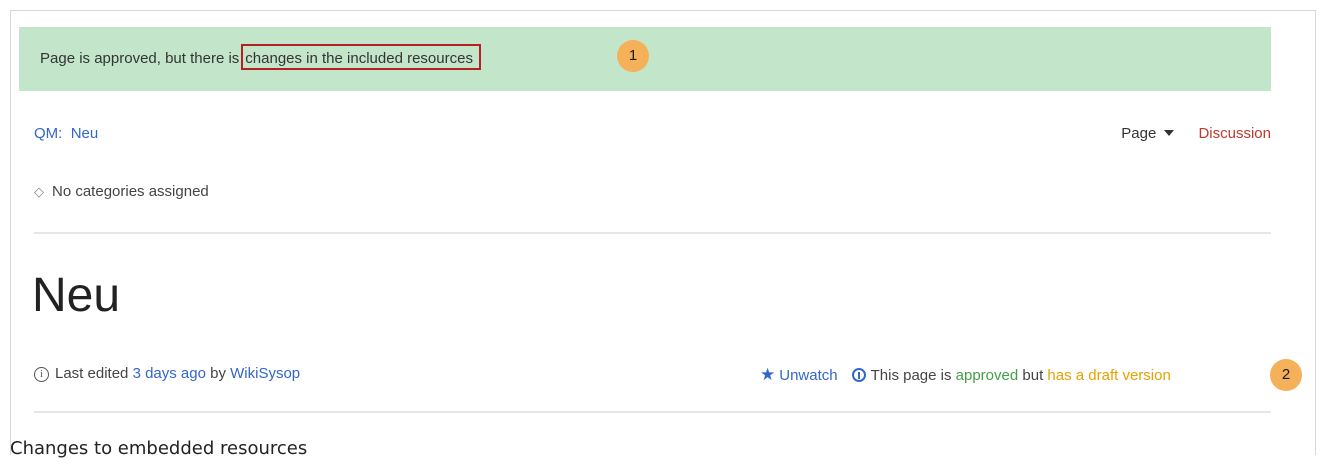 This screenshot has height=465, width=1322. I want to click on categories-text: No categories assigned, so click(130, 191).